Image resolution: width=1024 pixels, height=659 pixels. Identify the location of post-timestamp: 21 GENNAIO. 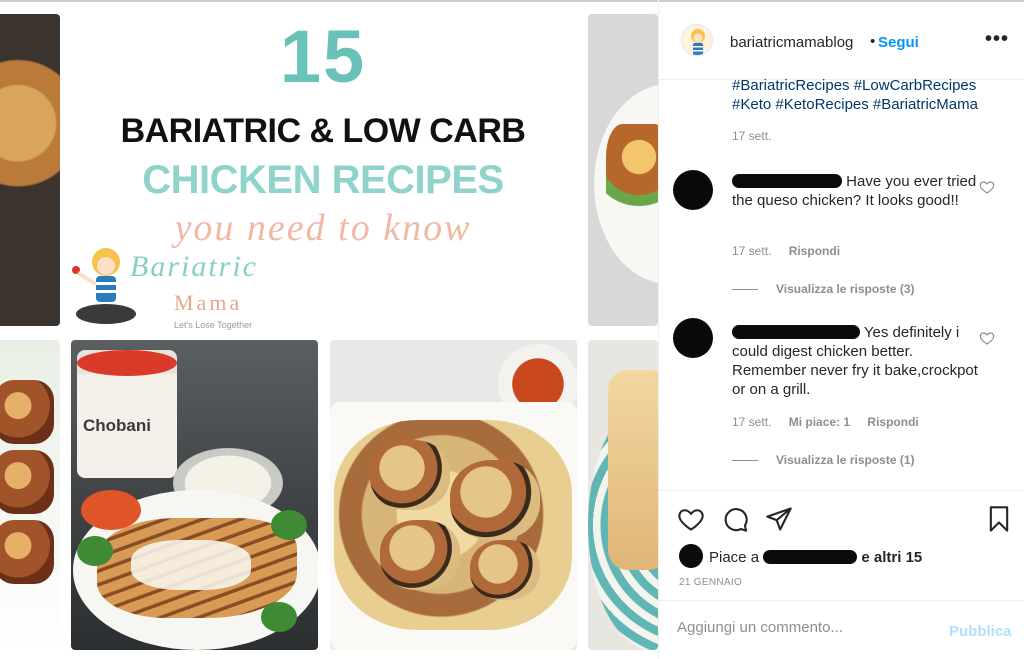
(710, 582).